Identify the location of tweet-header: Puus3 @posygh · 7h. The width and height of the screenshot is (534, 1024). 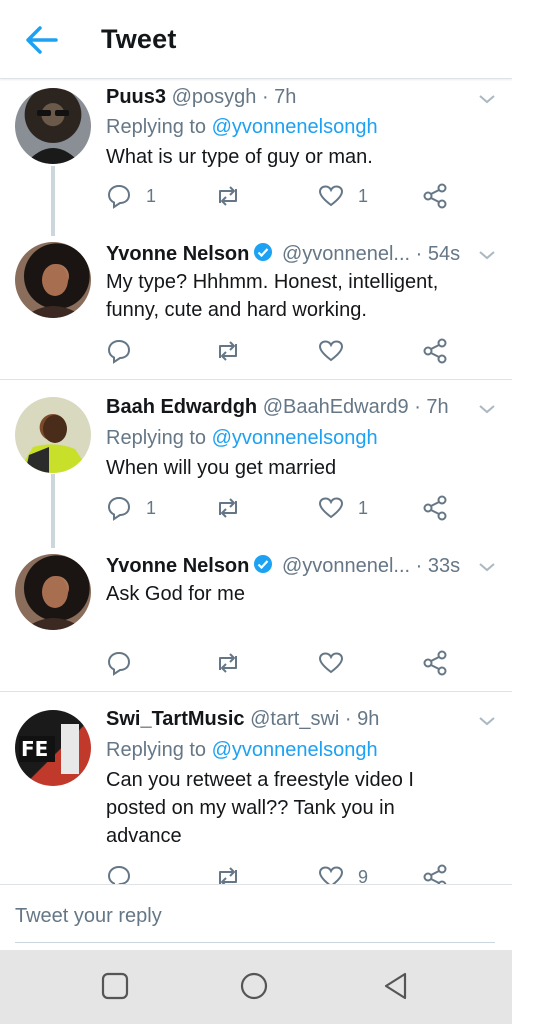
(201, 97).